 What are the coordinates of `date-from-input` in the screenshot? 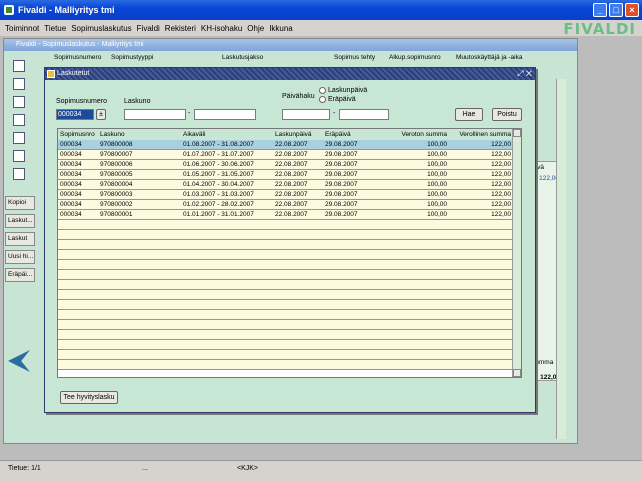 It's located at (306, 114).